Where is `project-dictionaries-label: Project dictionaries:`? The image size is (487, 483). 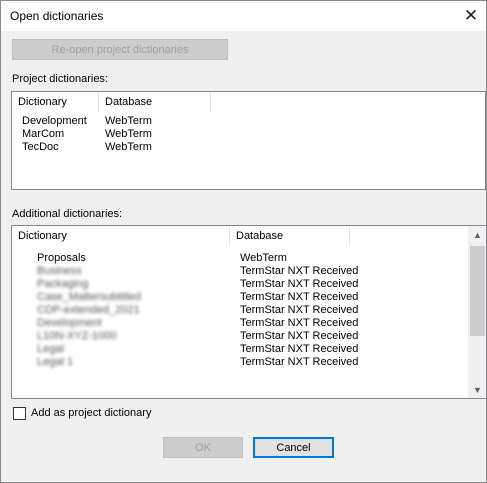
project-dictionaries-label: Project dictionaries: is located at coordinates (60, 79).